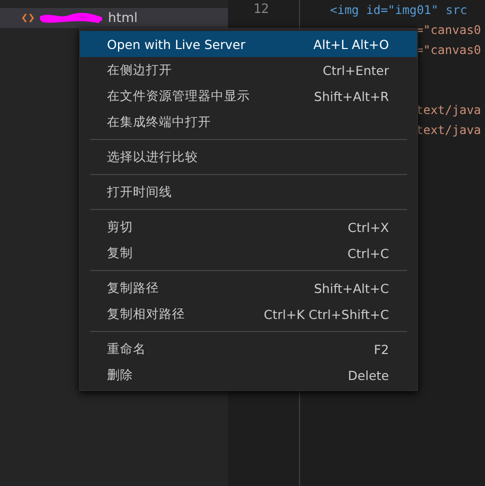 This screenshot has width=485, height=486. Describe the element at coordinates (248, 227) in the screenshot. I see `menu-item: 剪切 Ctrl+X` at that location.